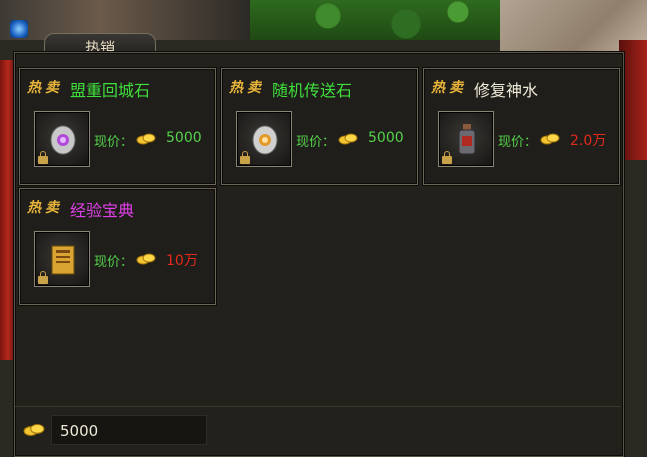 Image resolution: width=647 pixels, height=457 pixels. What do you see at coordinates (19, 29) in the screenshot?
I see `blue-gem-icon` at bounding box center [19, 29].